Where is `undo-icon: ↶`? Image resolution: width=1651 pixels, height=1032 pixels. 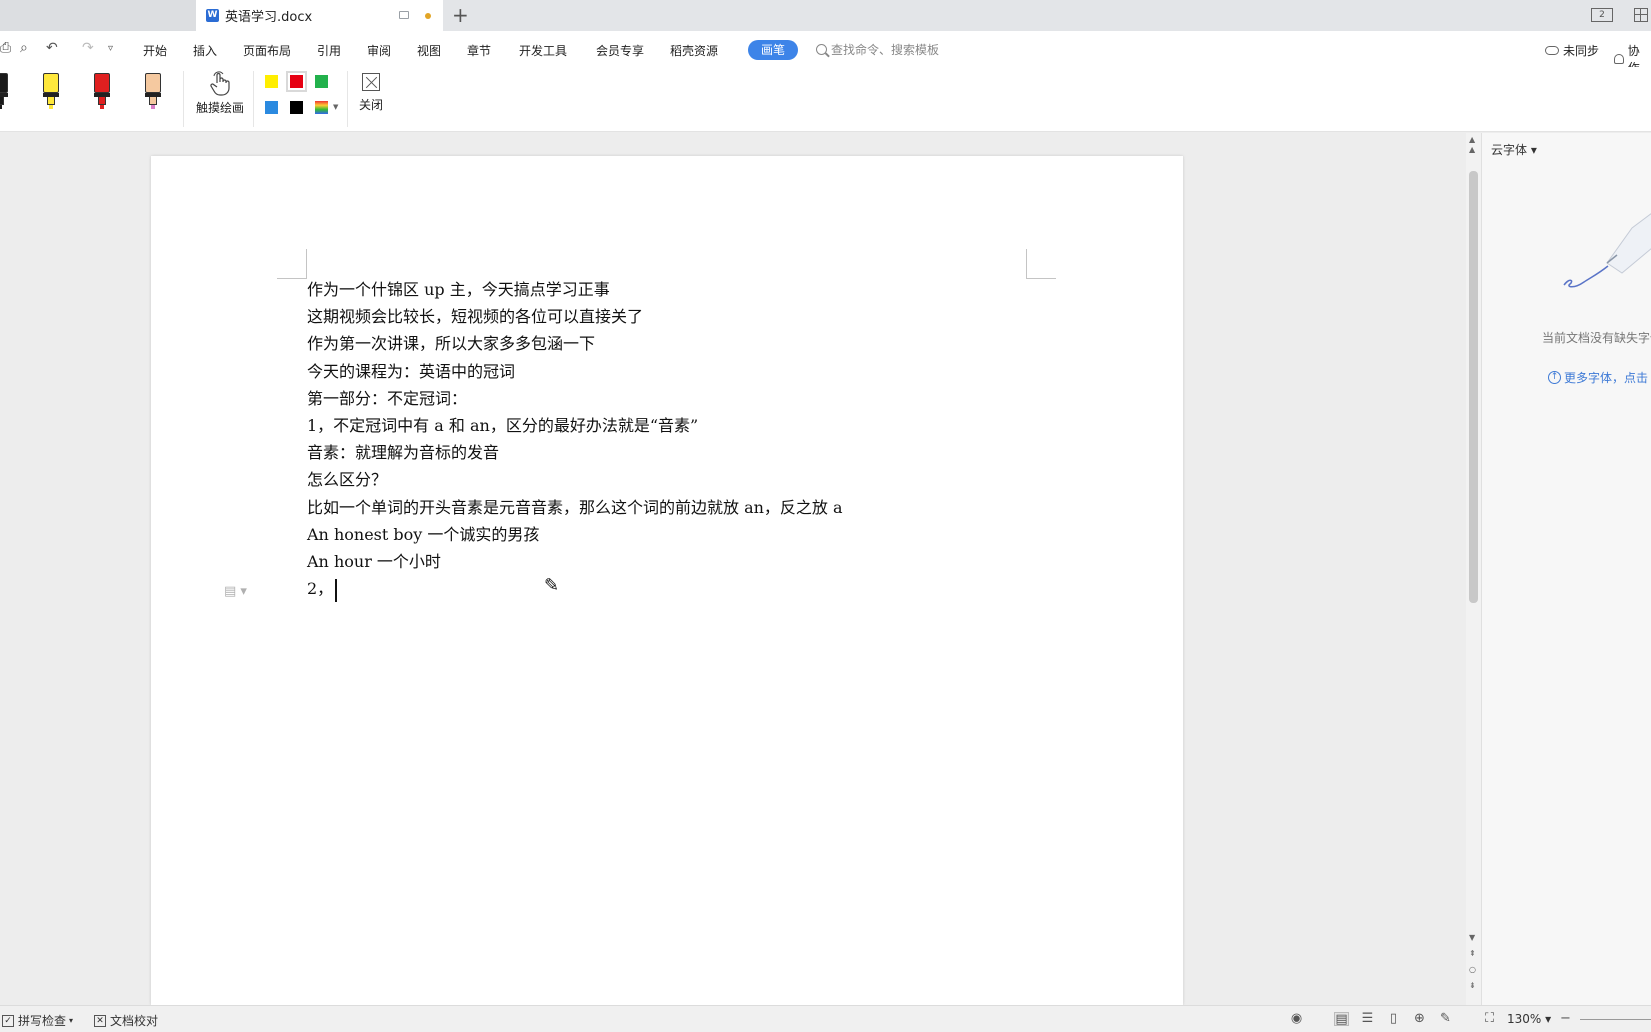 undo-icon: ↶ is located at coordinates (52, 48).